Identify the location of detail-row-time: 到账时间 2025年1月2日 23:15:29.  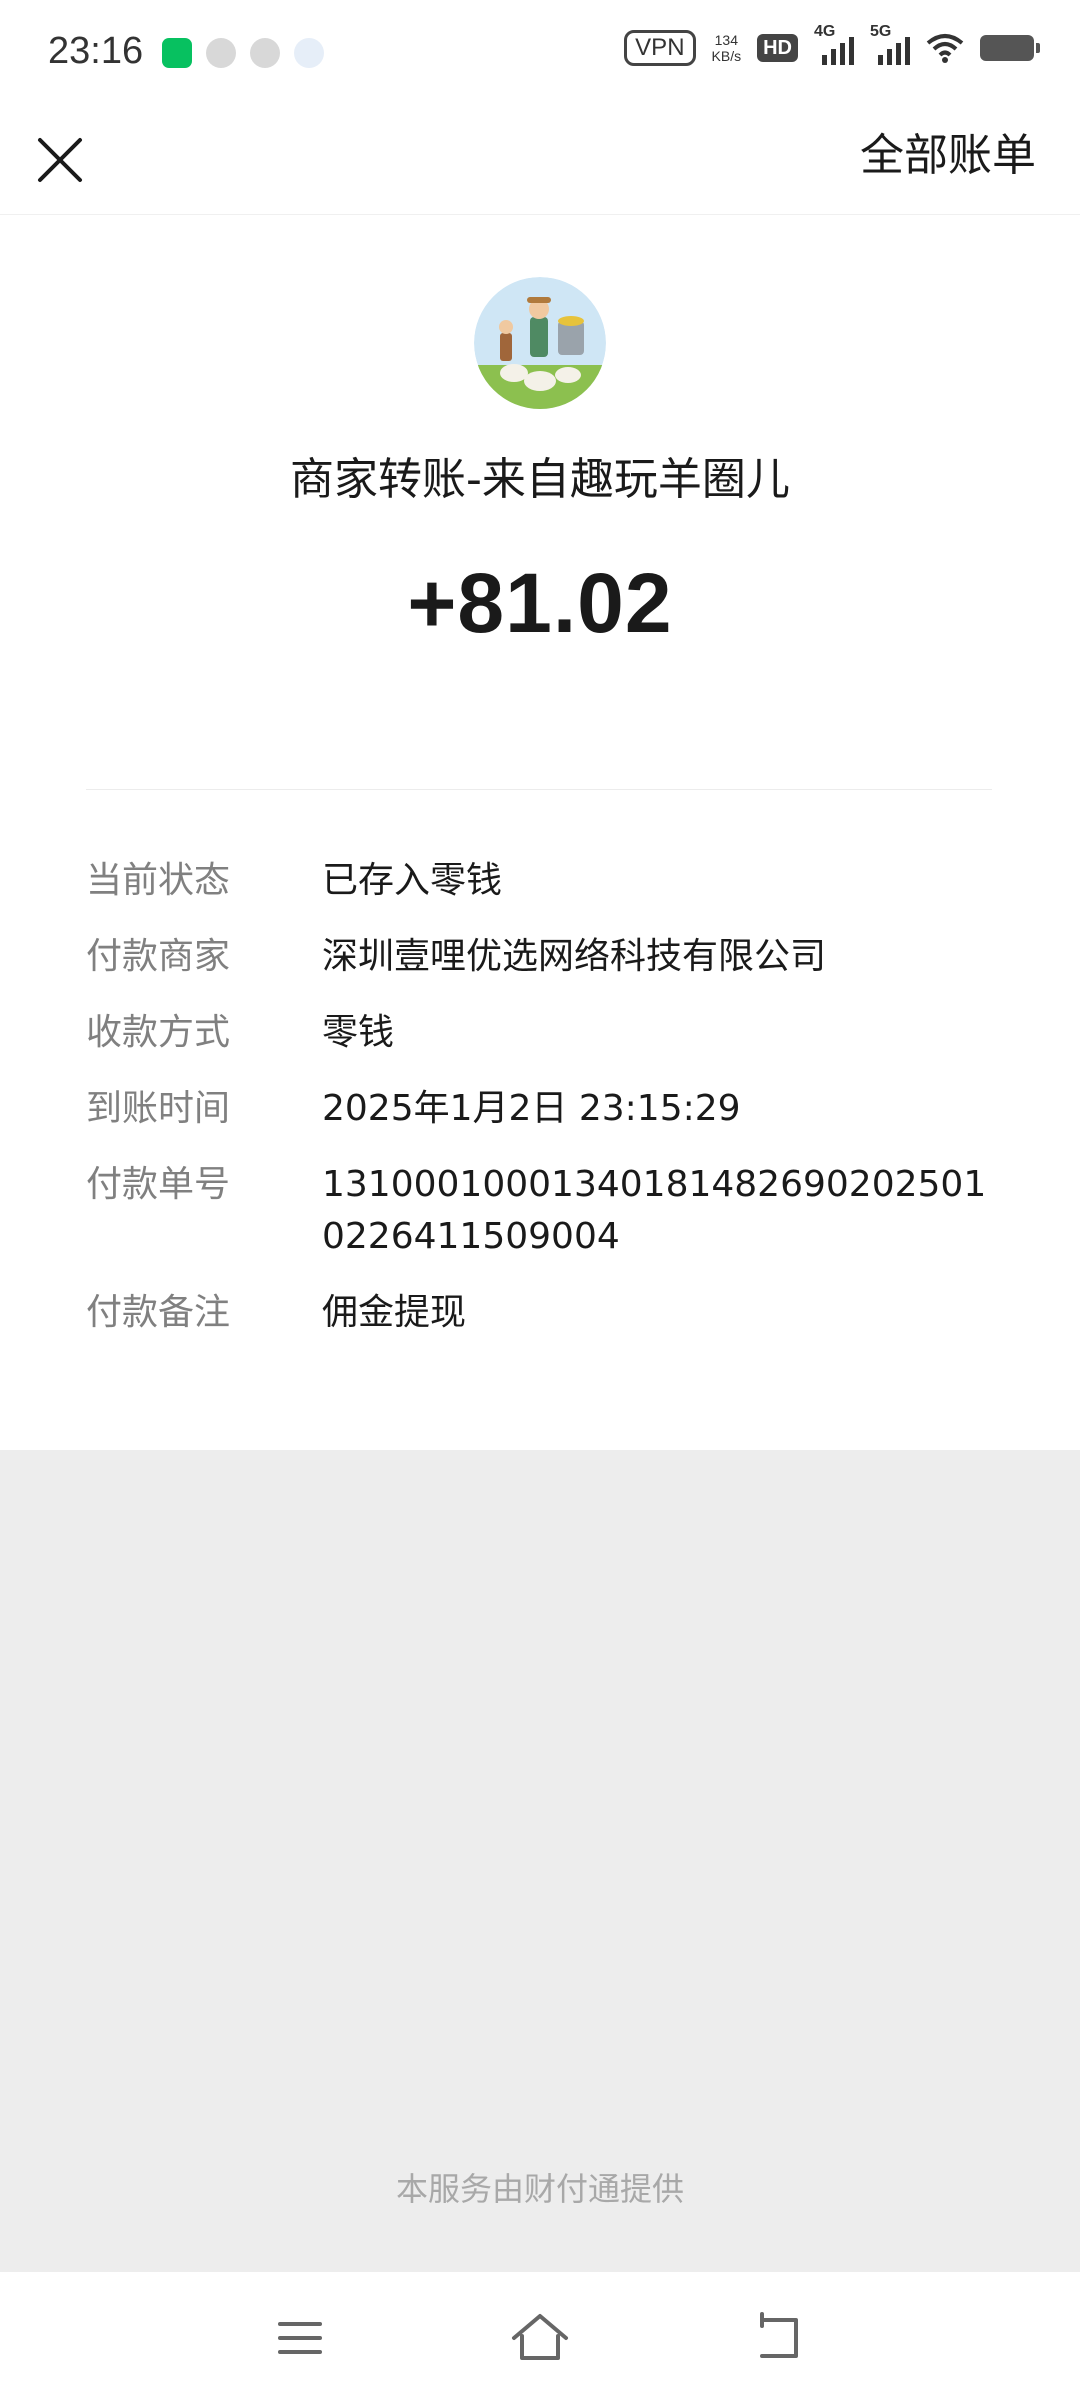
(539, 1109).